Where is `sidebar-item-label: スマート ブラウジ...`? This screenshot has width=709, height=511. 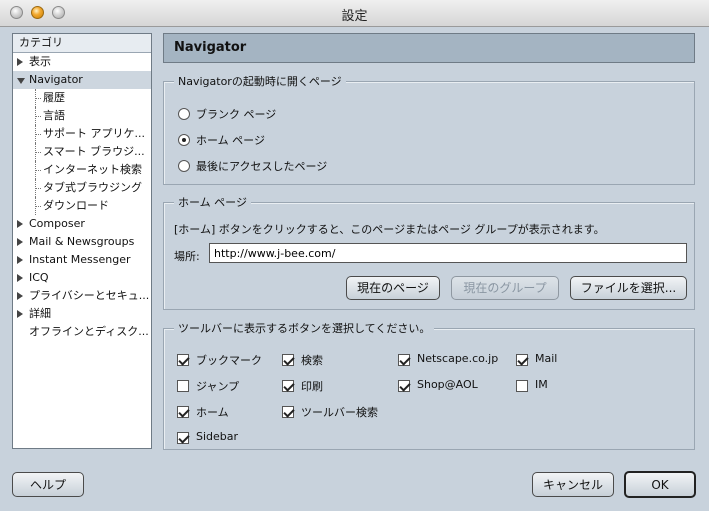 sidebar-item-label: スマート ブラウジ... is located at coordinates (94, 151).